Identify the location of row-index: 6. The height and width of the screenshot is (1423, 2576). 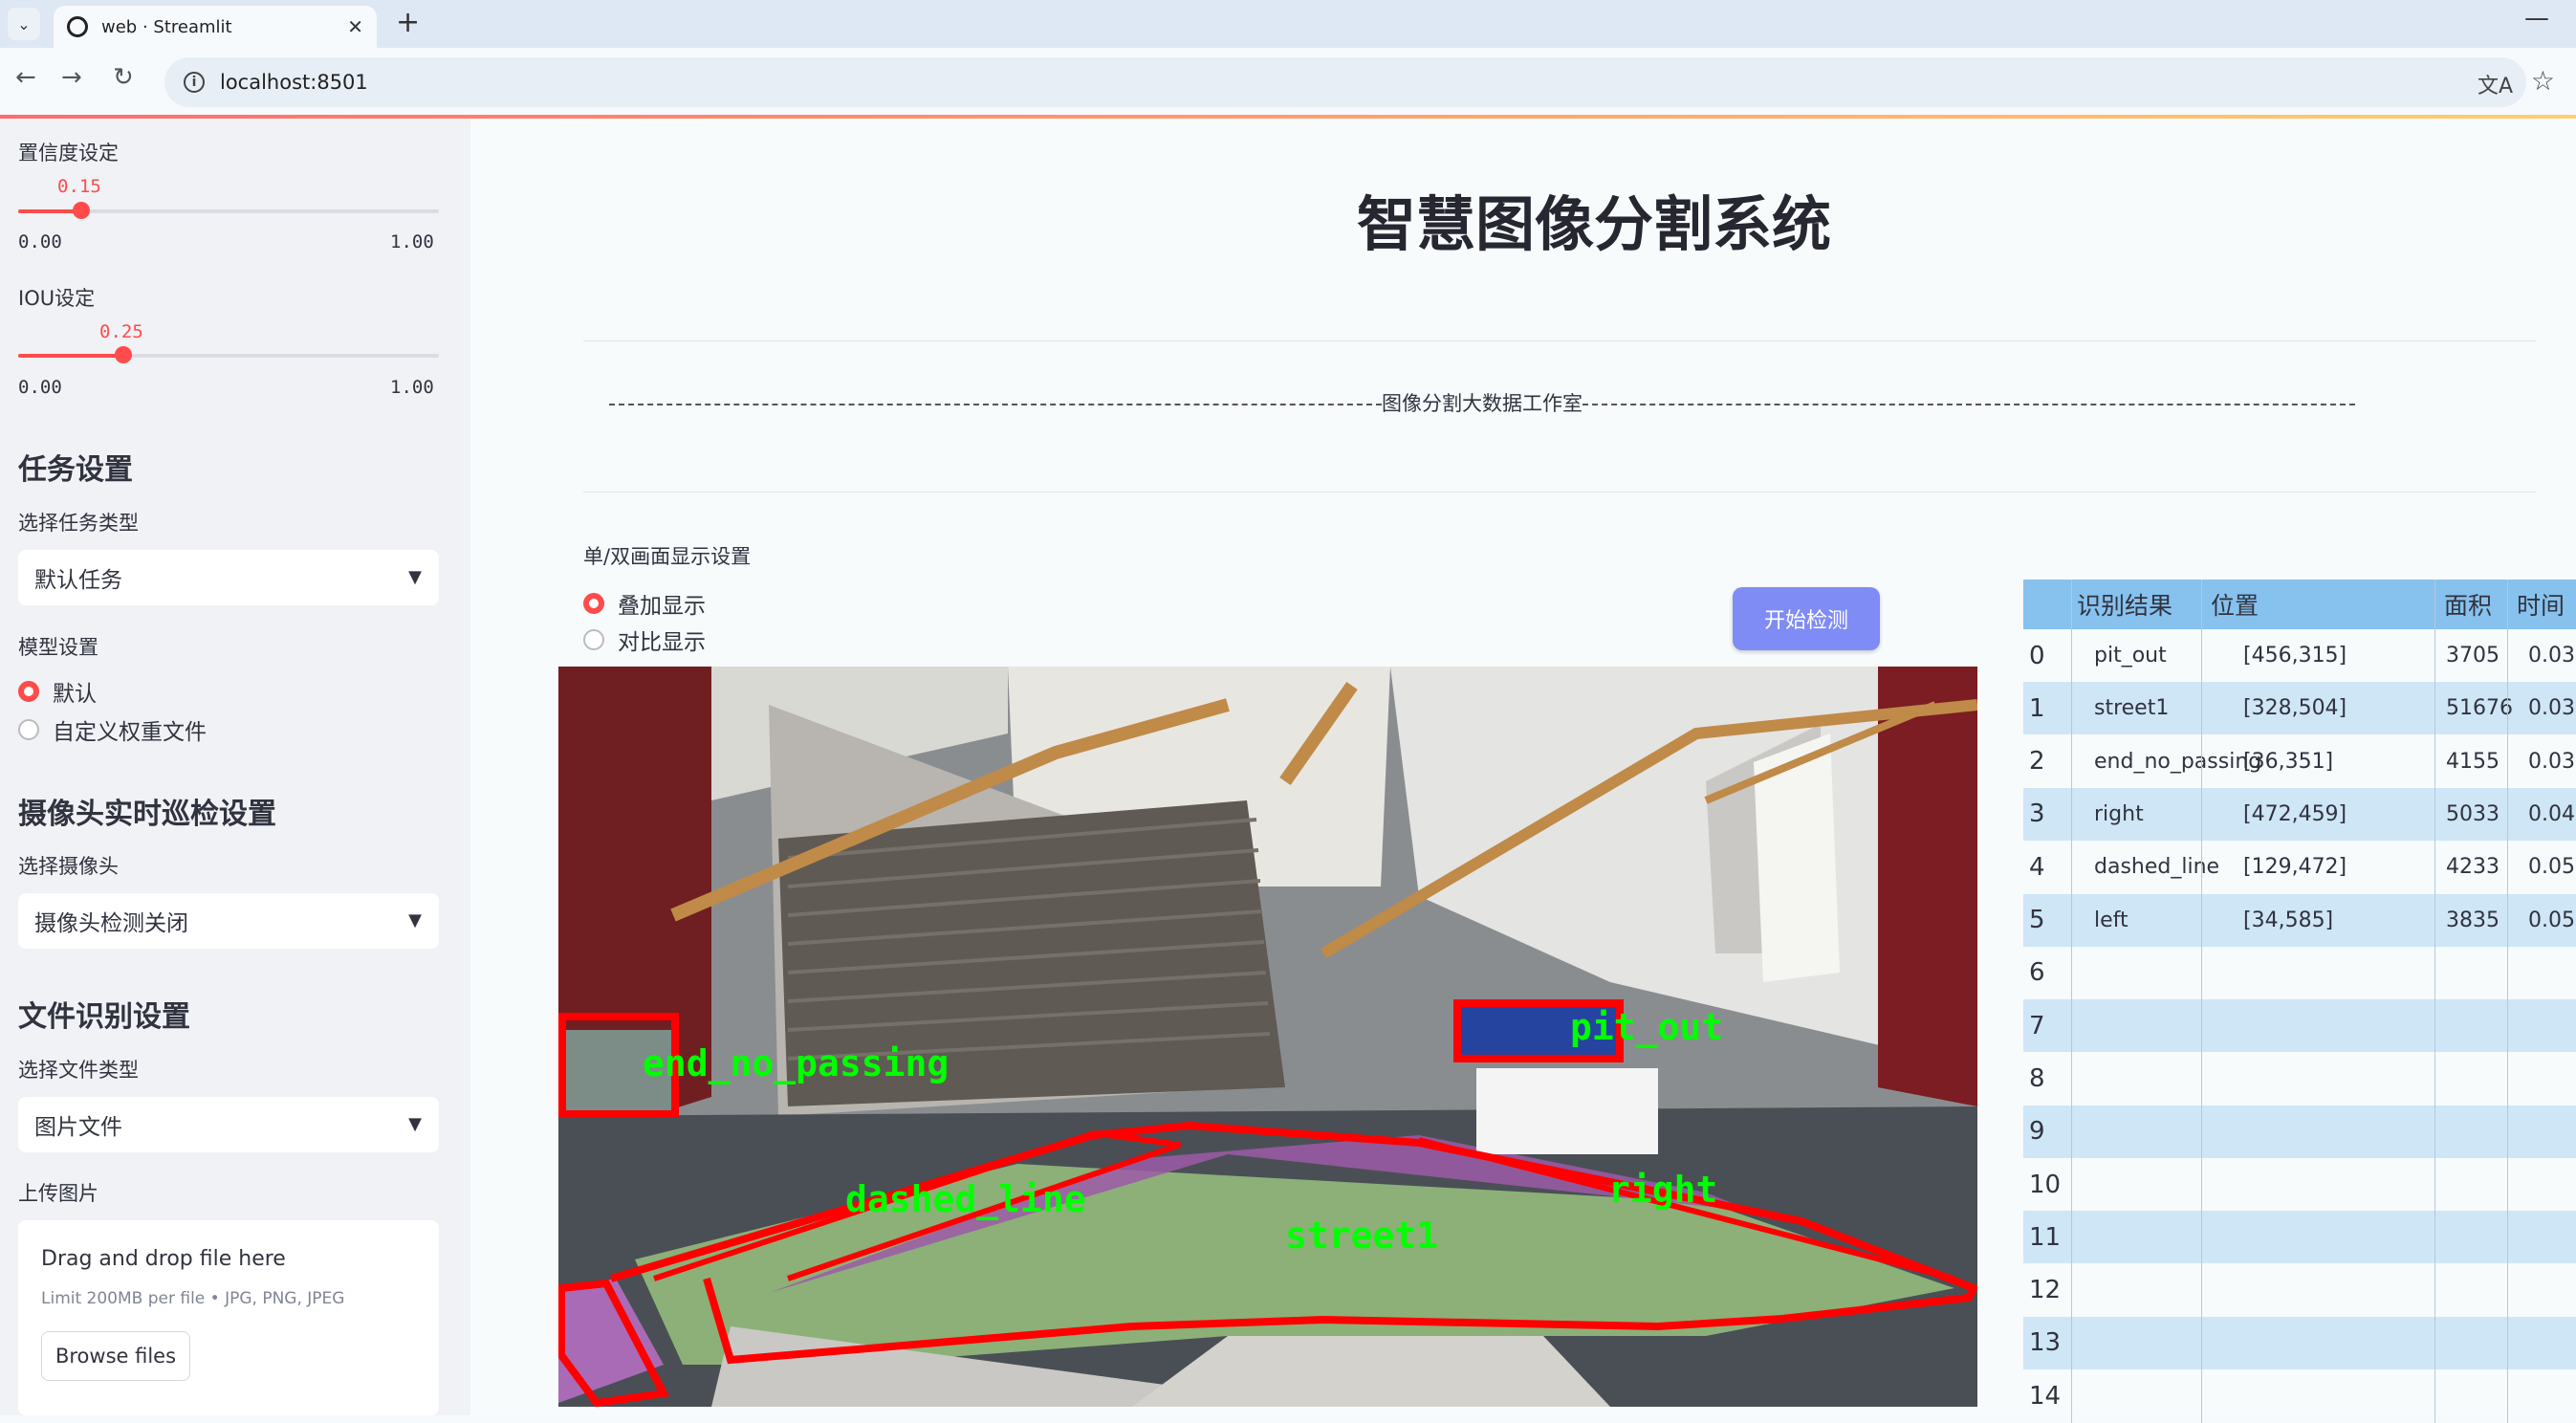
(2037, 973).